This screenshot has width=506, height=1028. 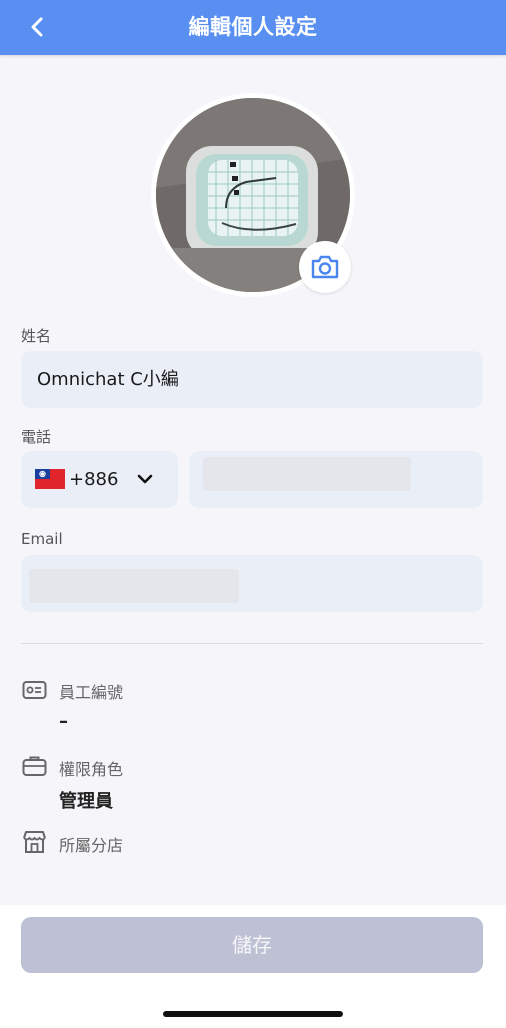 I want to click on employee-id-label: 員工編號, so click(x=91, y=692).